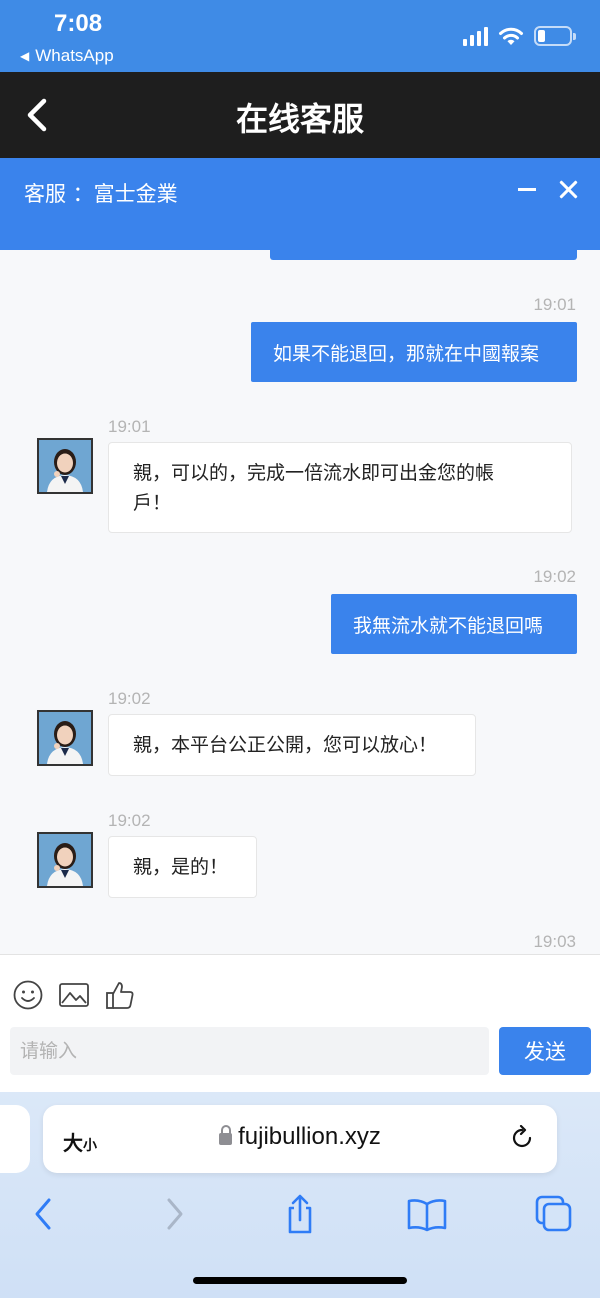 The width and height of the screenshot is (600, 1298). I want to click on reload-icon, so click(522, 1138).